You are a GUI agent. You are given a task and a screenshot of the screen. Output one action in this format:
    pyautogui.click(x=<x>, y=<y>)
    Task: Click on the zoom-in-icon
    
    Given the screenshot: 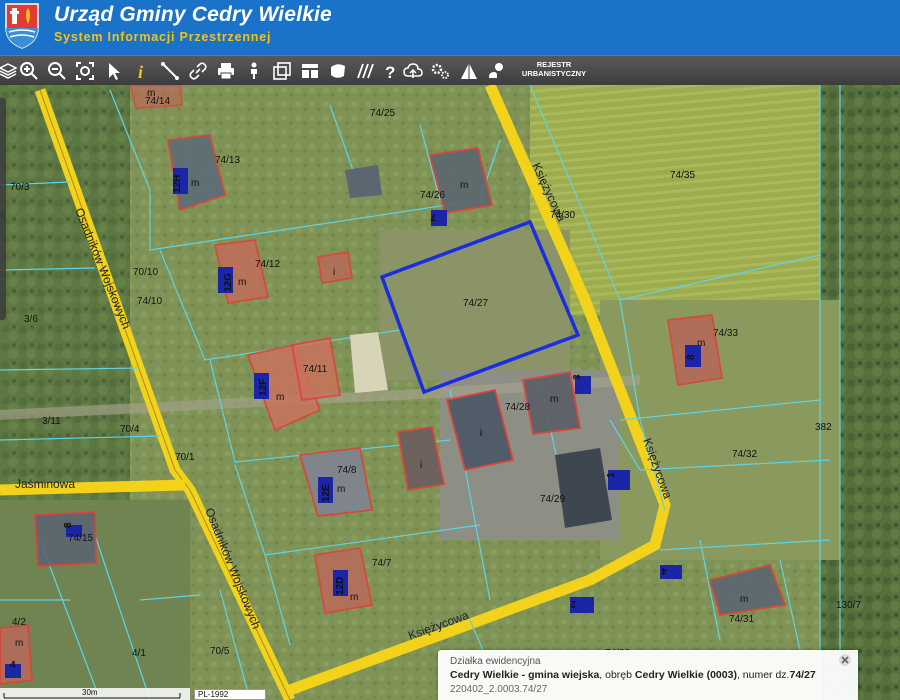 What is the action you would take?
    pyautogui.click(x=29, y=71)
    